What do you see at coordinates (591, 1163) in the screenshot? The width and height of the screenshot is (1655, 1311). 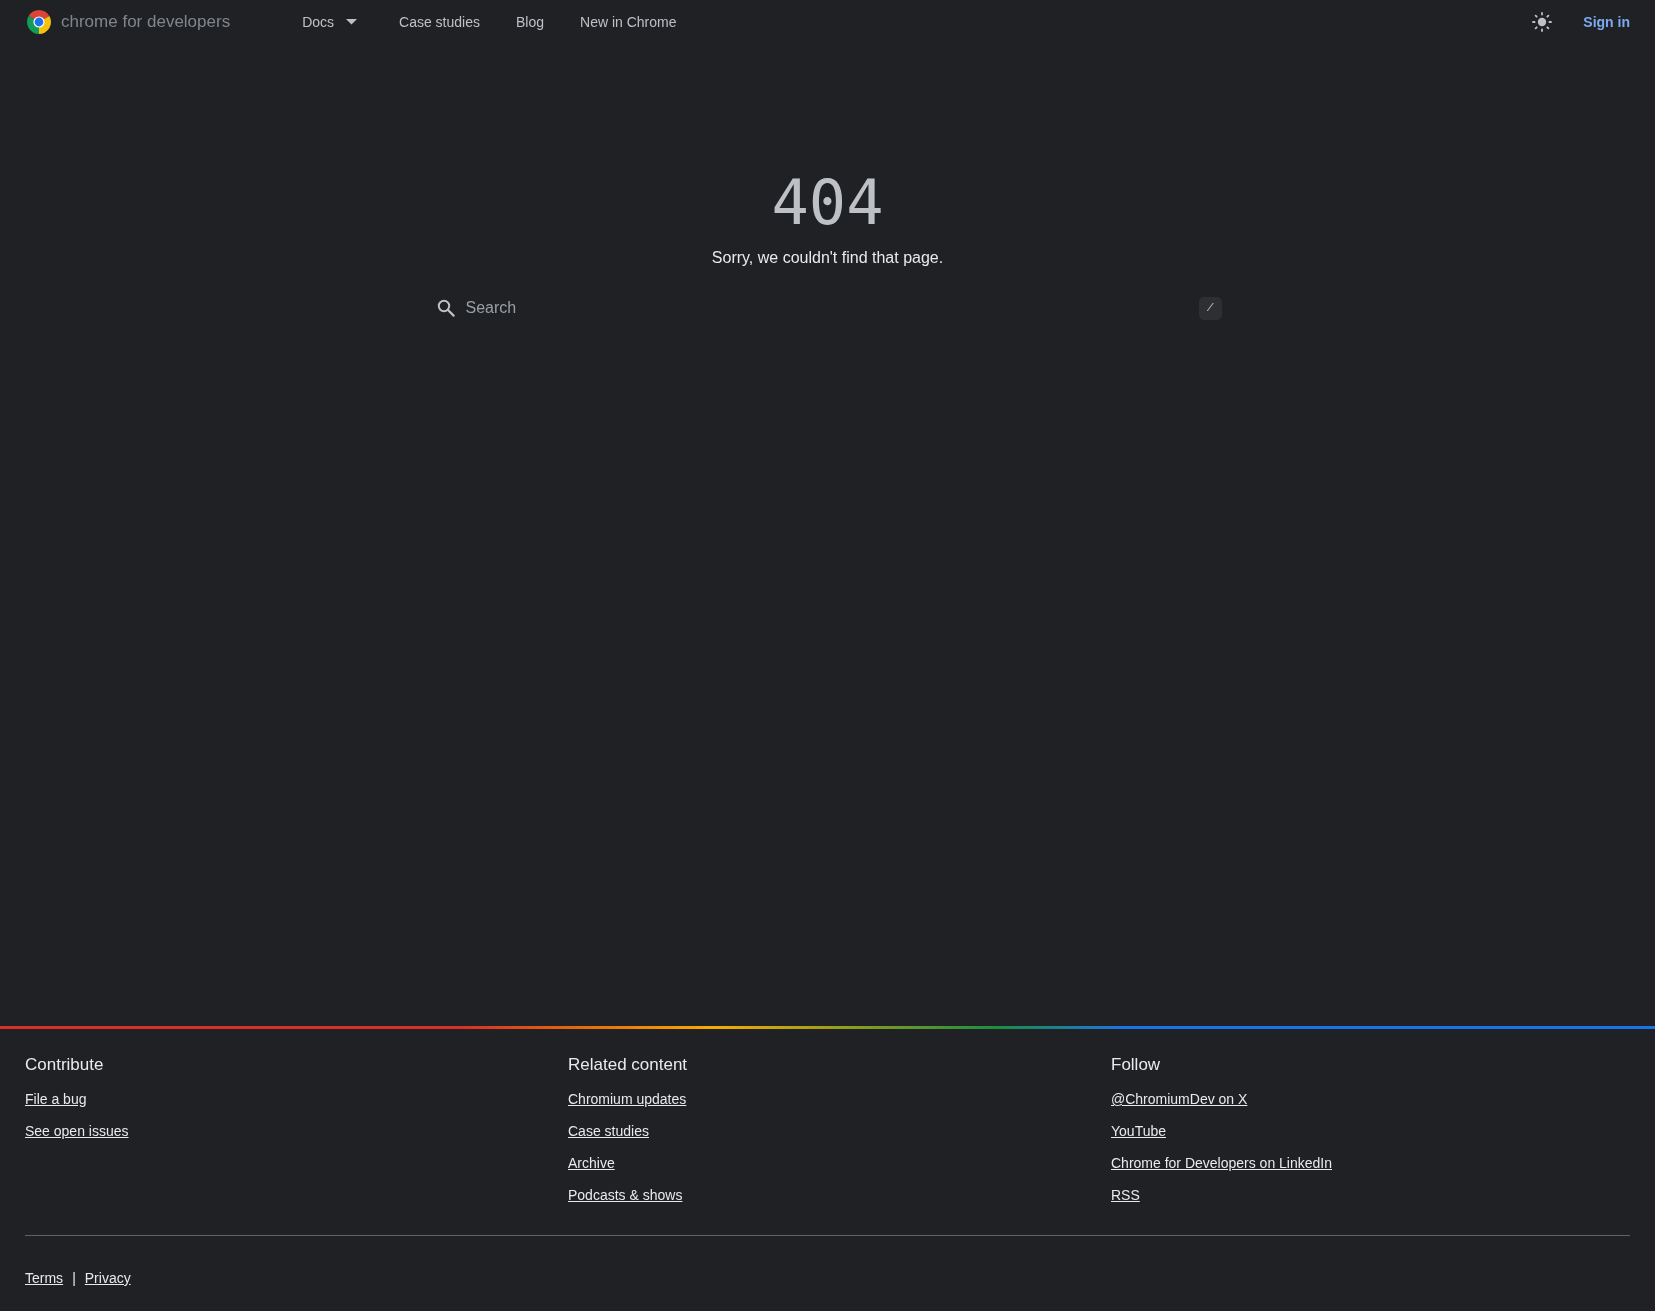 I see `footer-link: Archive` at bounding box center [591, 1163].